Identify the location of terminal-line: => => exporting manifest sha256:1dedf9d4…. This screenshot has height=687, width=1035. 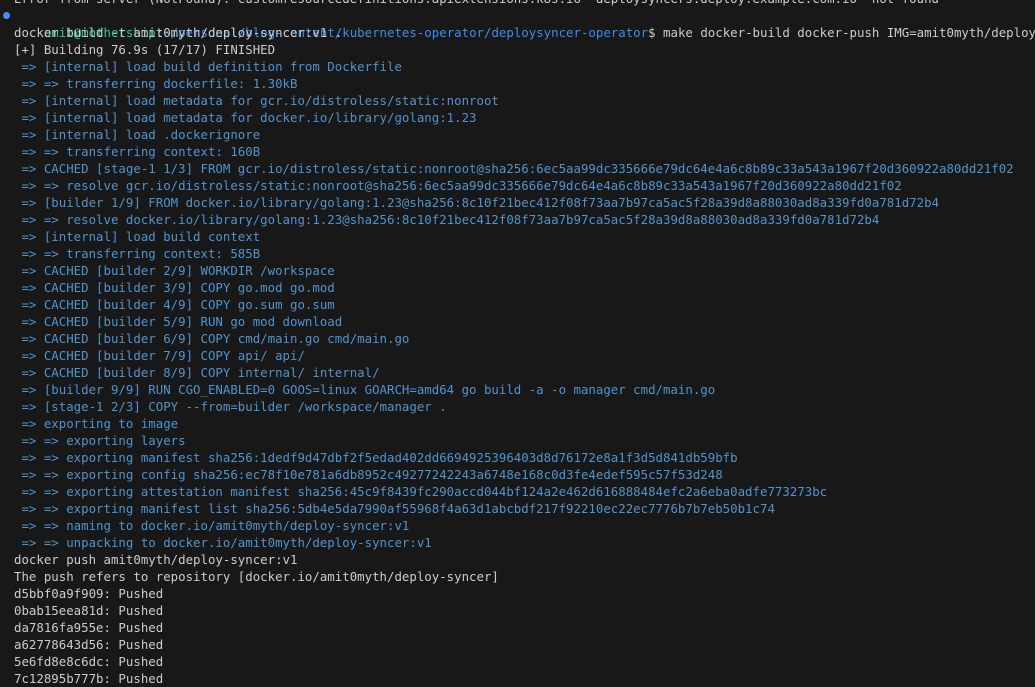
(376, 457).